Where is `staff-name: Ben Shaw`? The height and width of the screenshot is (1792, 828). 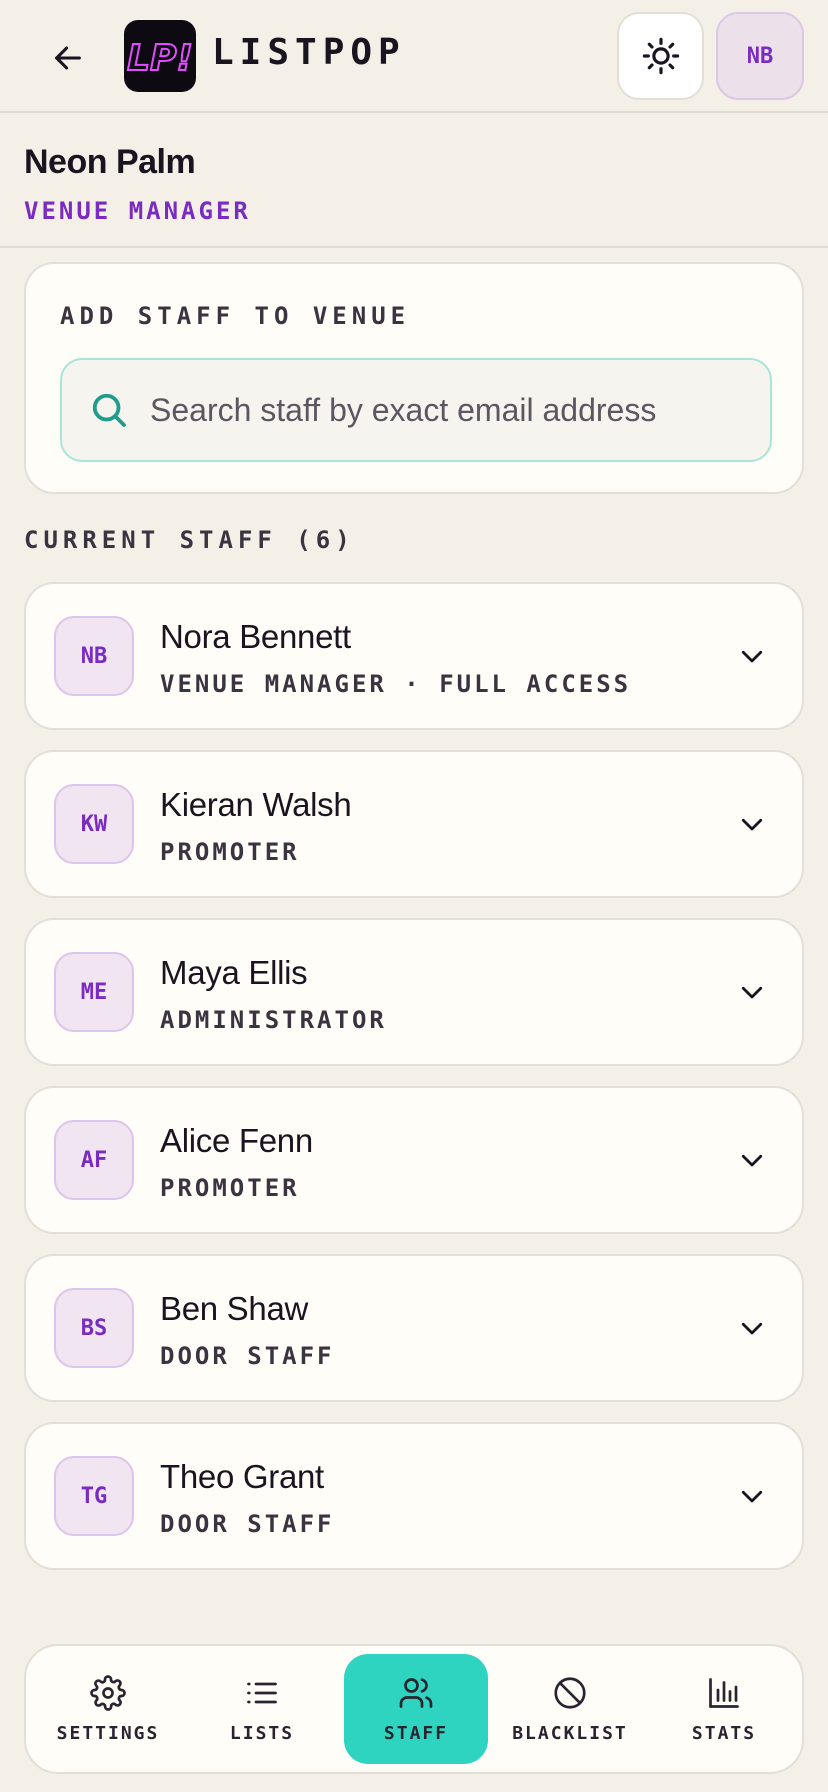
staff-name: Ben Shaw is located at coordinates (234, 1308).